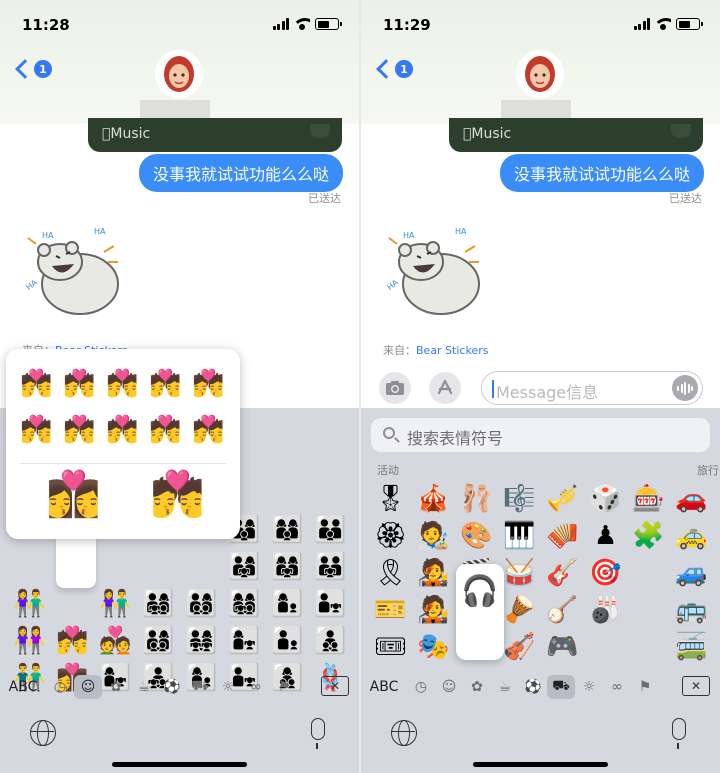 Image resolution: width=720 pixels, height=773 pixels. I want to click on emoji-key: 👩‍👩‍👧, so click(287, 566).